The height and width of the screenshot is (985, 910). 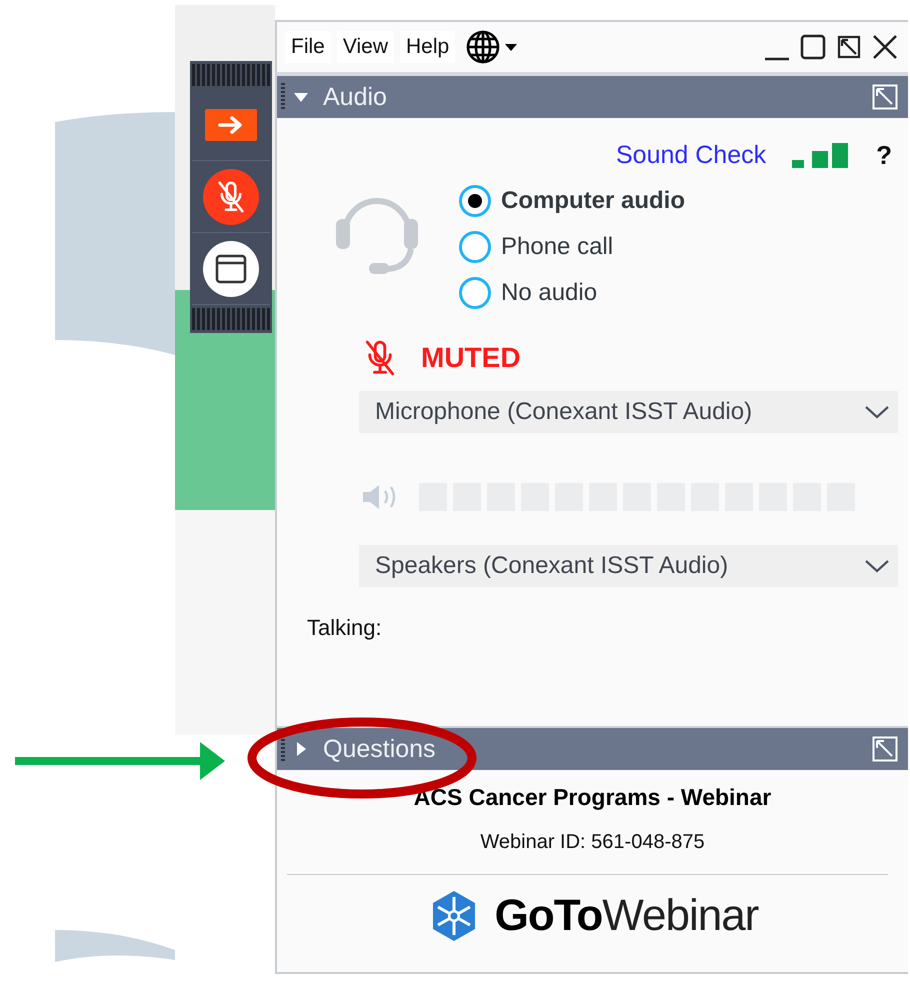 What do you see at coordinates (626, 916) in the screenshot?
I see `logo-text: GoToWebinar` at bounding box center [626, 916].